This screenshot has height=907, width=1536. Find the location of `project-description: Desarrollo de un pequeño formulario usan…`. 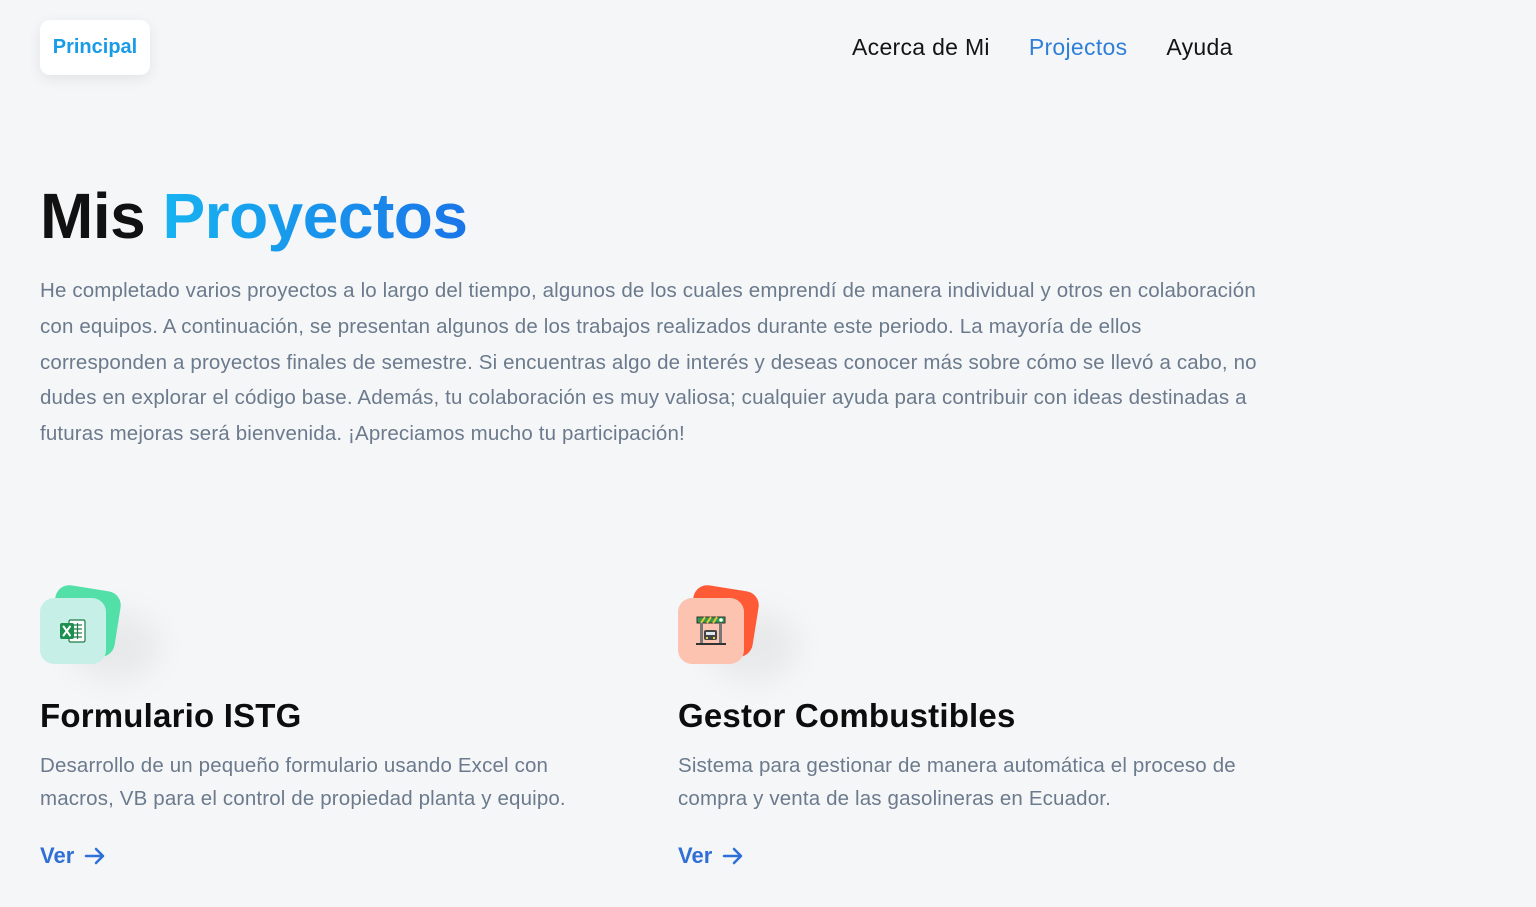

project-description: Desarrollo de un pequeño formulario usan… is located at coordinates (303, 782).